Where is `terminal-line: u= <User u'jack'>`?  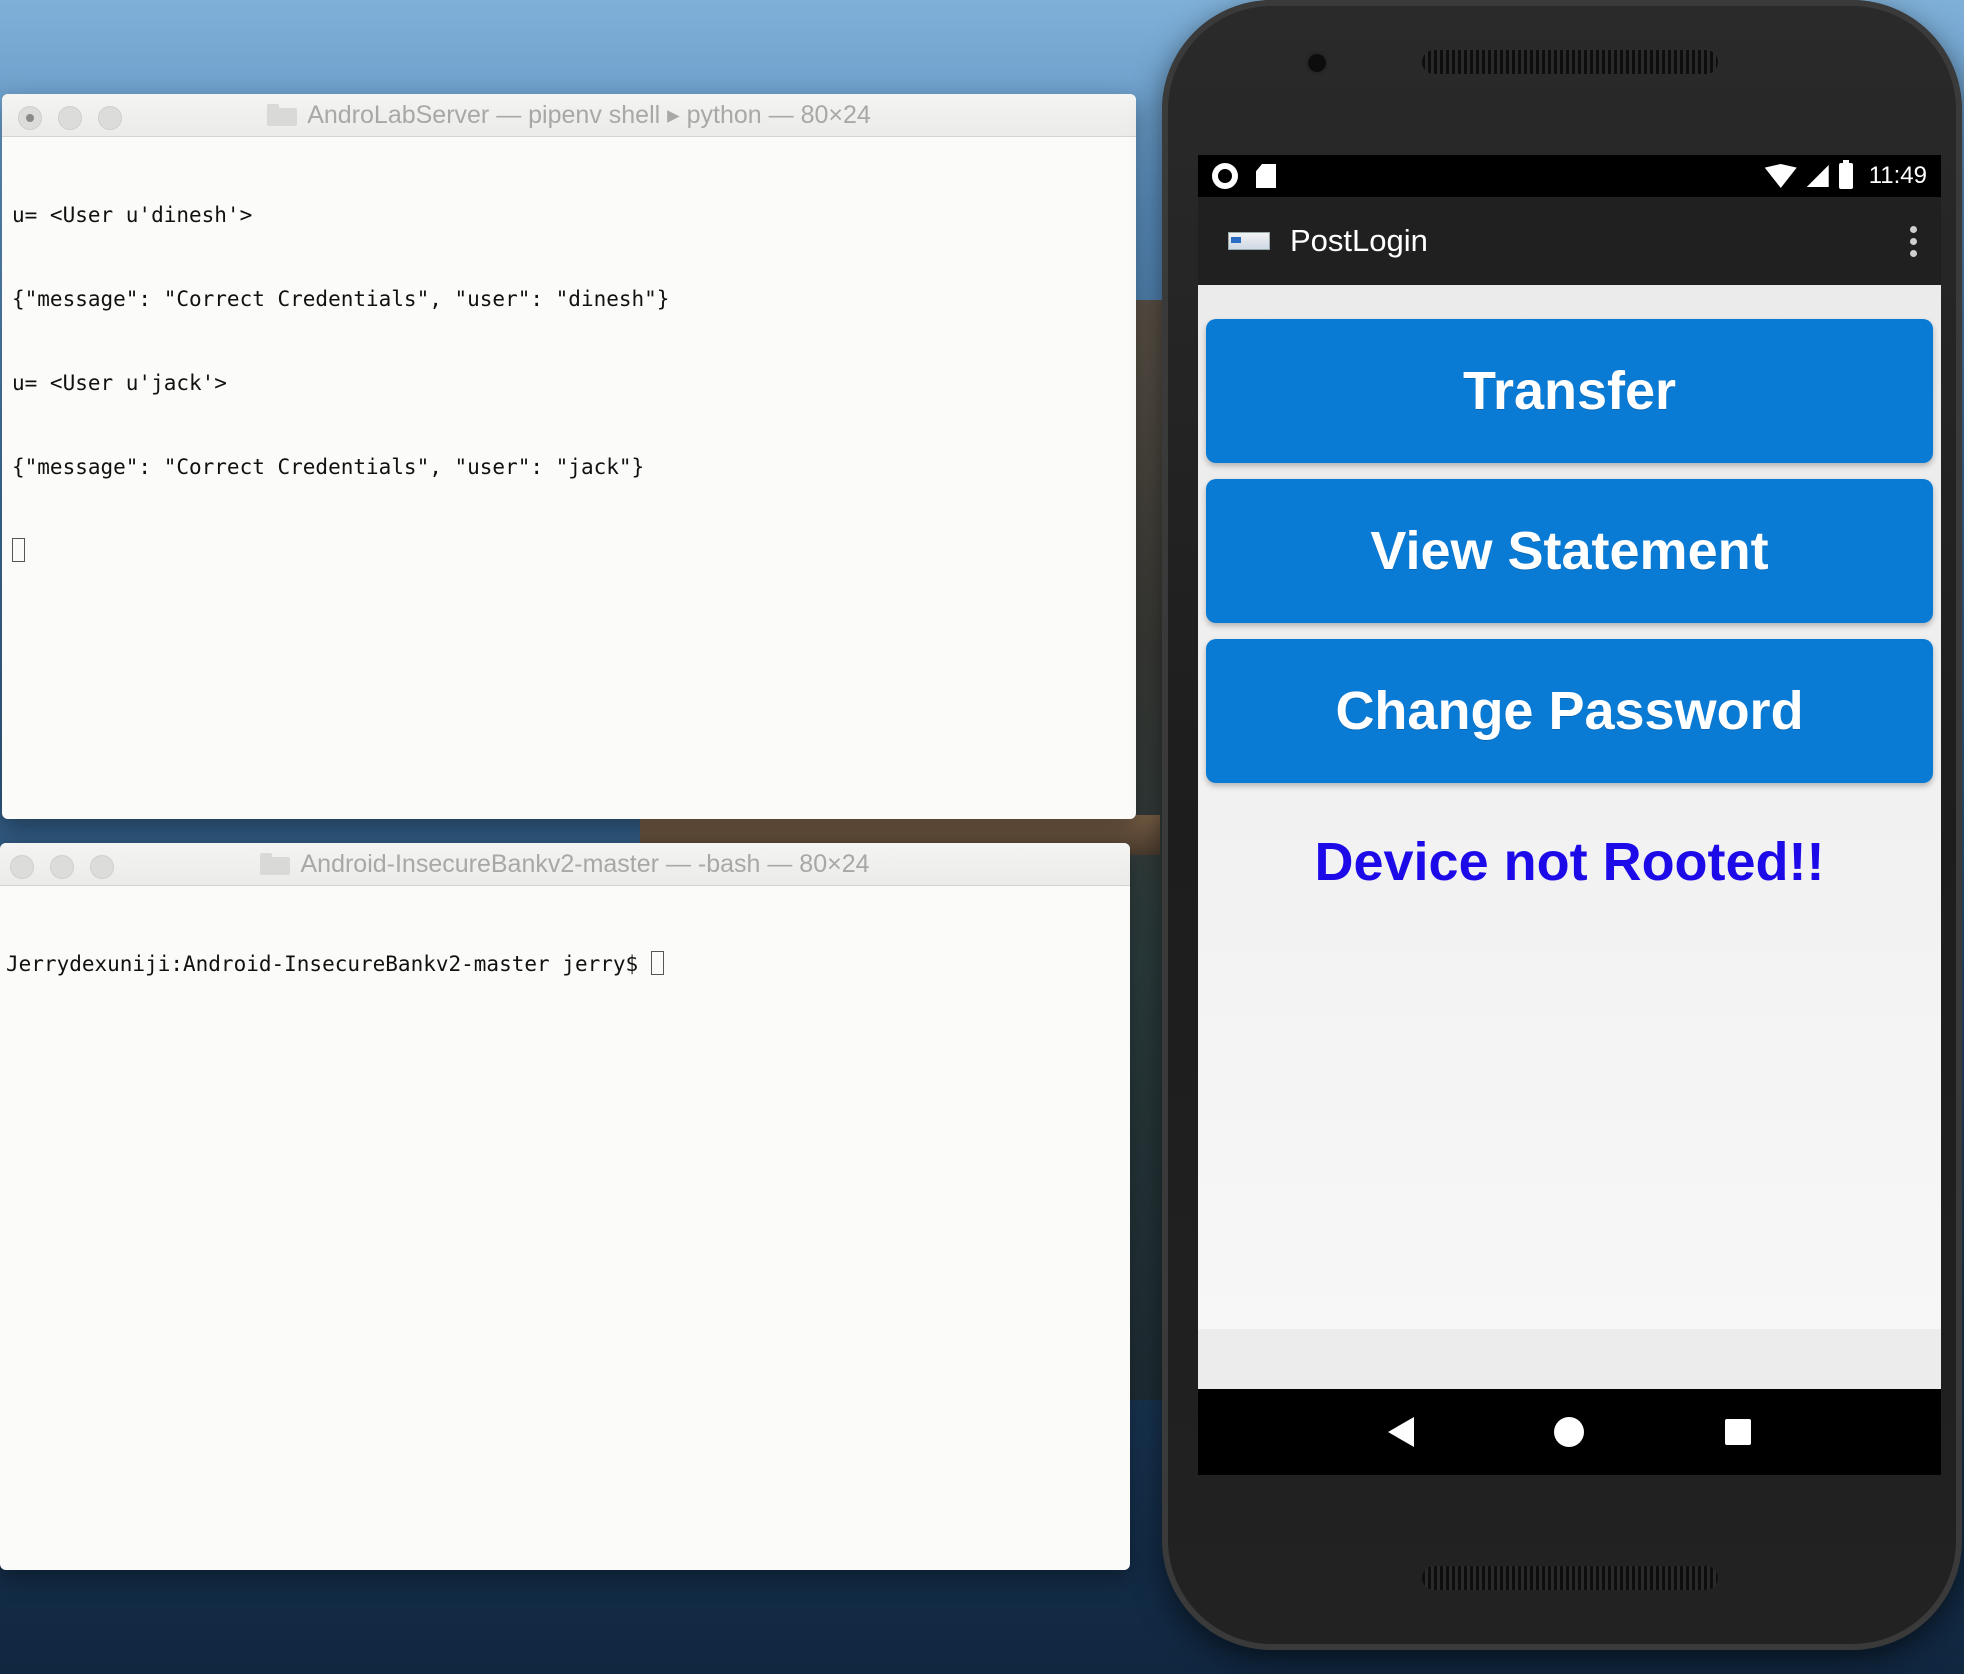 terminal-line: u= <User u'jack'> is located at coordinates (119, 383).